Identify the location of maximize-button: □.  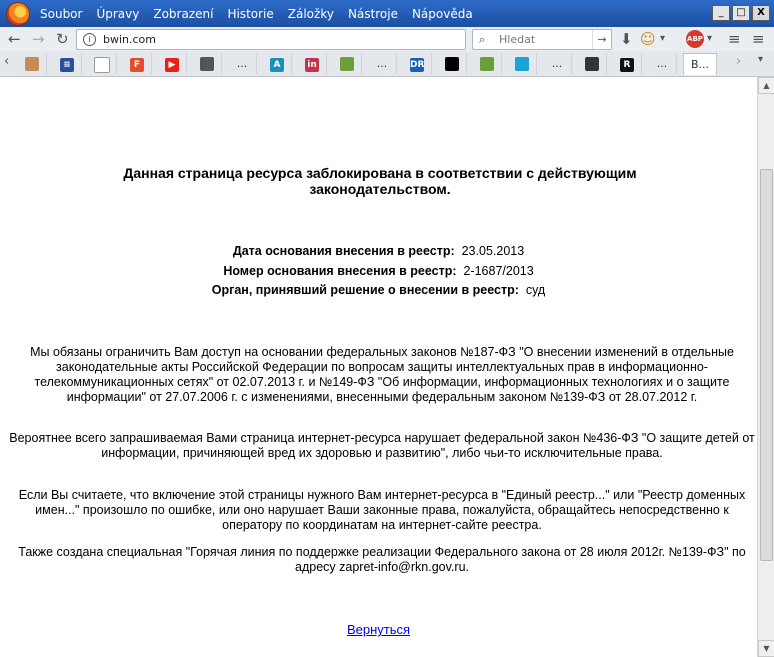
(741, 13).